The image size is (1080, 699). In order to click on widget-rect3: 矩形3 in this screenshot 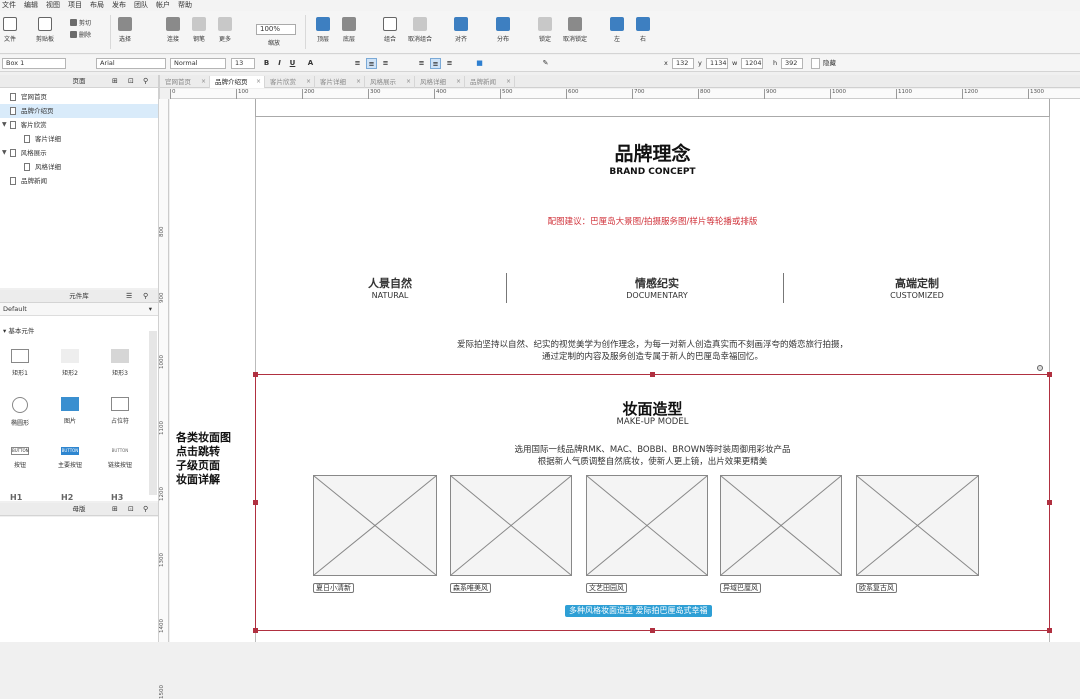, I will do `click(120, 363)`.